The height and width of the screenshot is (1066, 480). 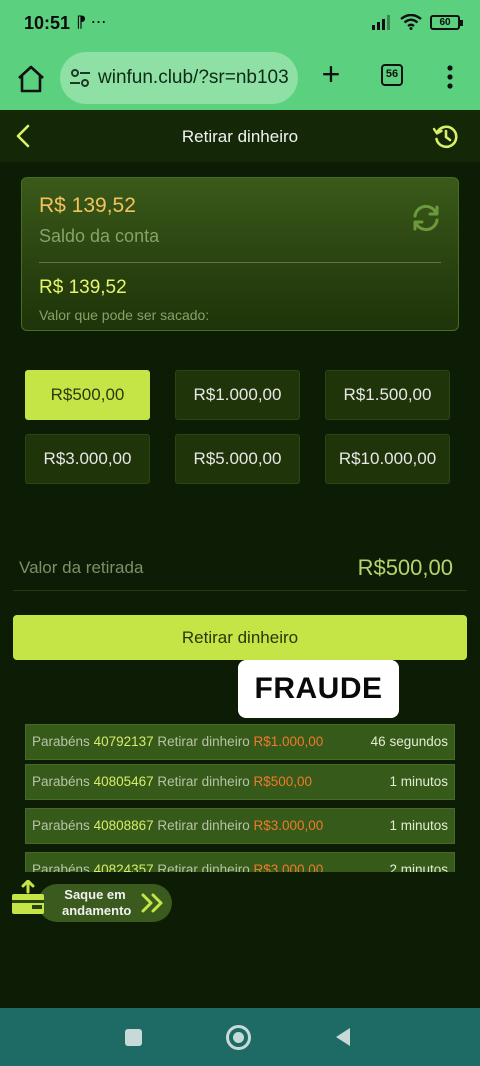 I want to click on withdraw-value-divider, so click(x=240, y=590).